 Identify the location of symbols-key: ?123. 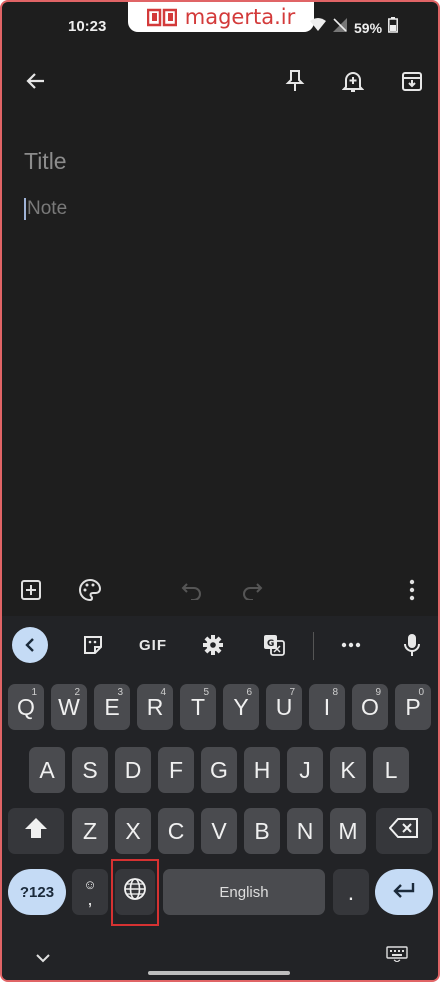
(37, 892).